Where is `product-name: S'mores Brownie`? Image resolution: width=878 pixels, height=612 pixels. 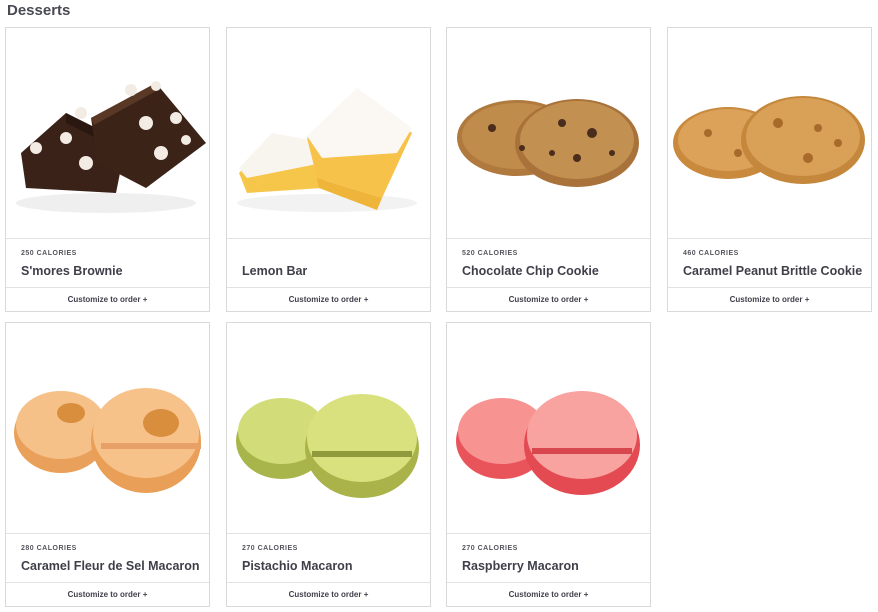 product-name: S'mores Brownie is located at coordinates (72, 271).